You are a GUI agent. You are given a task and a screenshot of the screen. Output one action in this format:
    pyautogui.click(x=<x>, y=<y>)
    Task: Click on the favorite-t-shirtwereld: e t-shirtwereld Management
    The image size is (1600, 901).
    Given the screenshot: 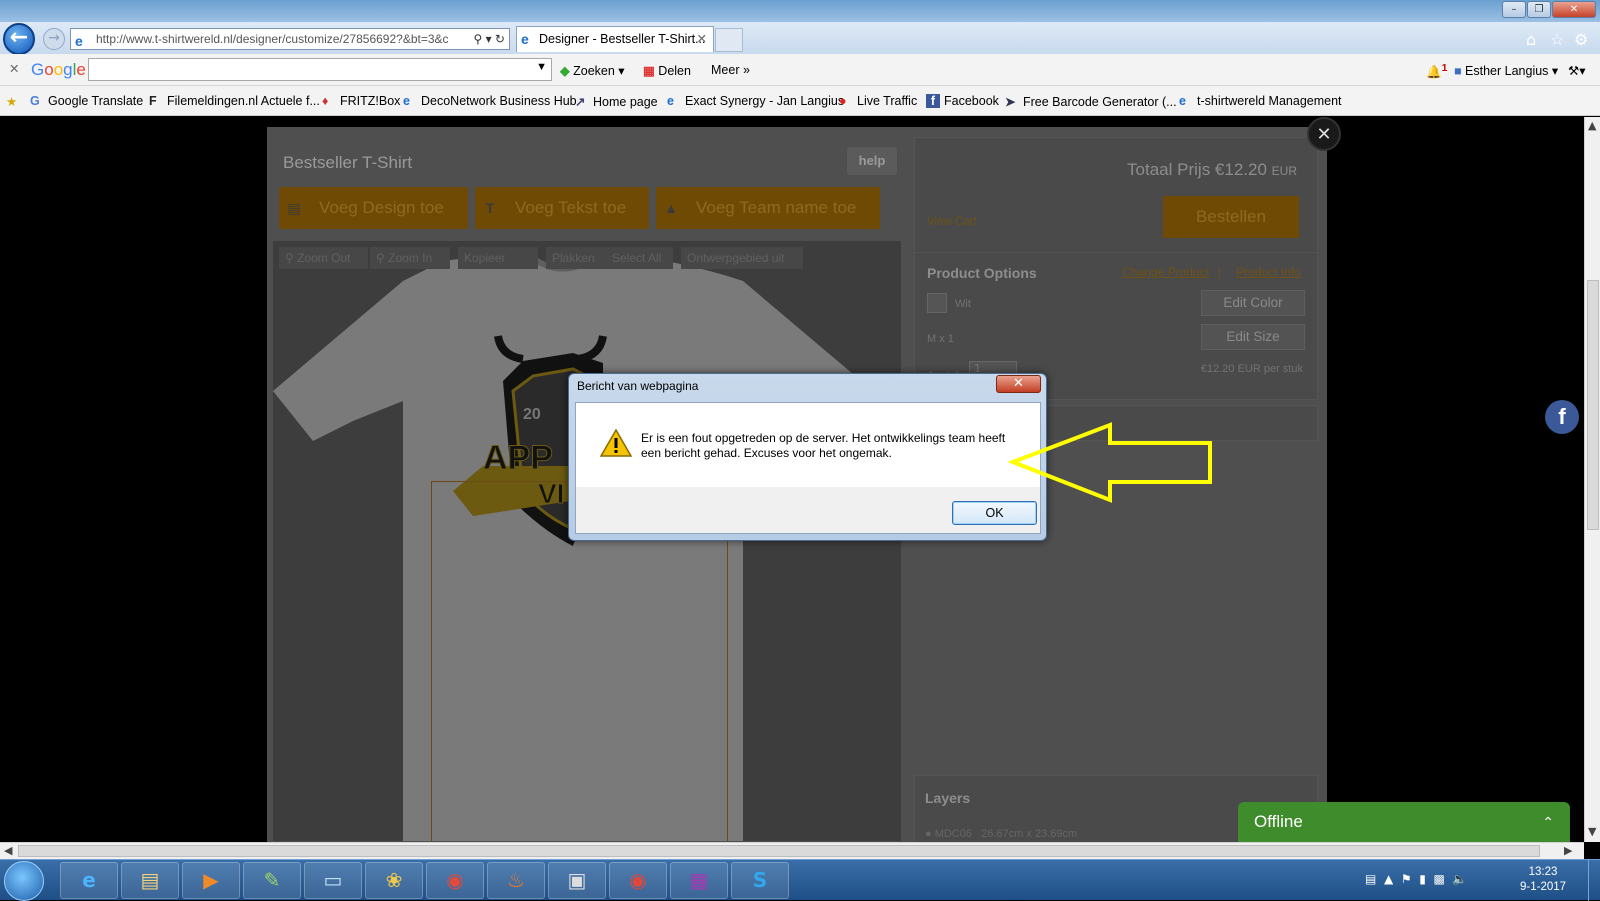 What is the action you would take?
    pyautogui.click(x=1260, y=101)
    